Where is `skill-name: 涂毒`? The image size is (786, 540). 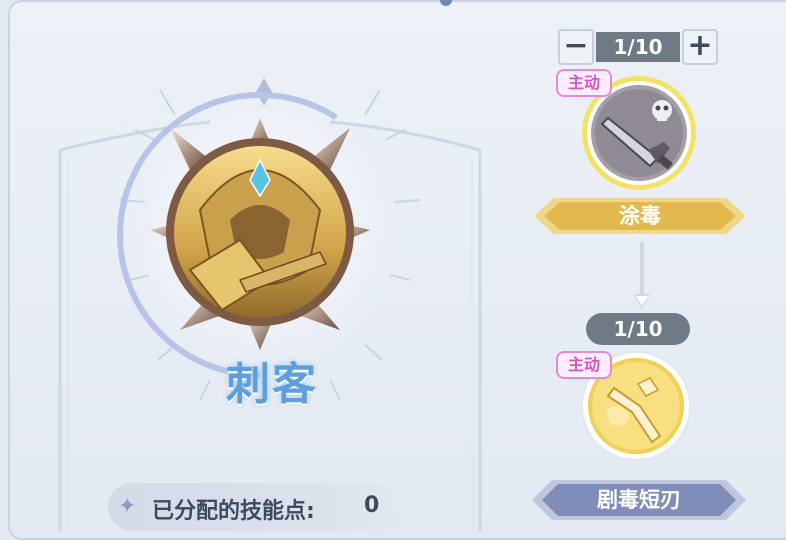 skill-name: 涂毒 is located at coordinates (640, 216).